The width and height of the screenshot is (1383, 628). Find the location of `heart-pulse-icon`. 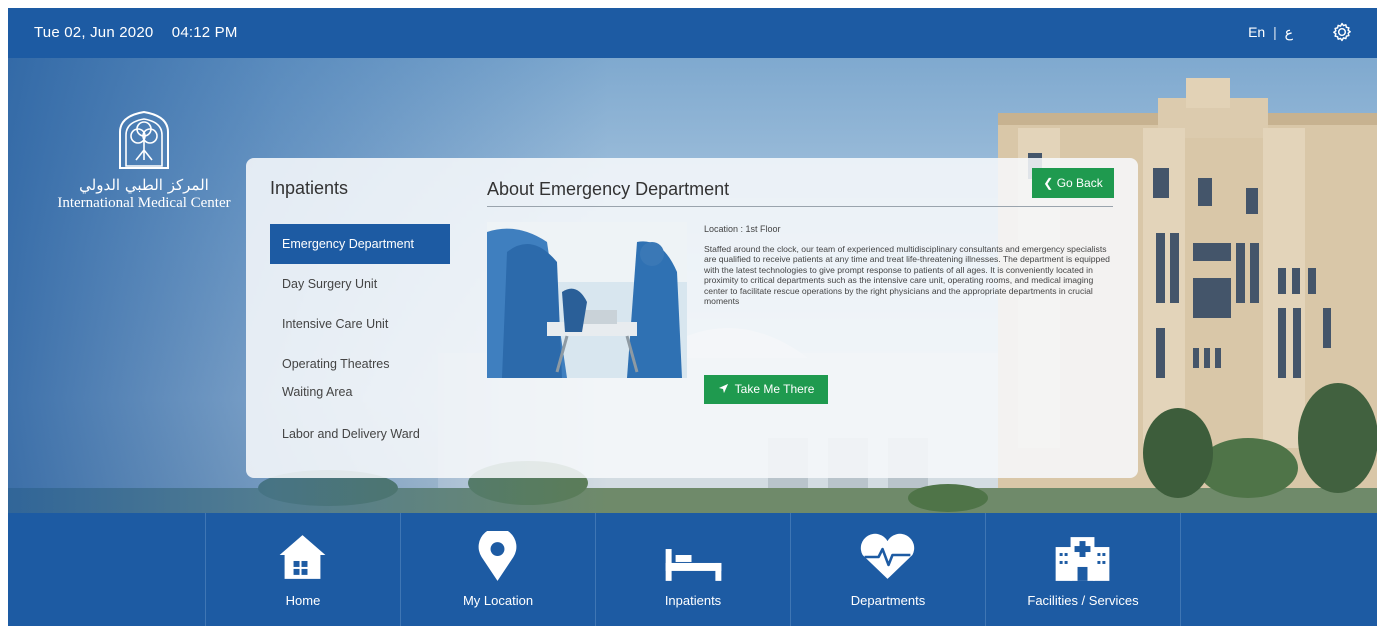

heart-pulse-icon is located at coordinates (887, 556).